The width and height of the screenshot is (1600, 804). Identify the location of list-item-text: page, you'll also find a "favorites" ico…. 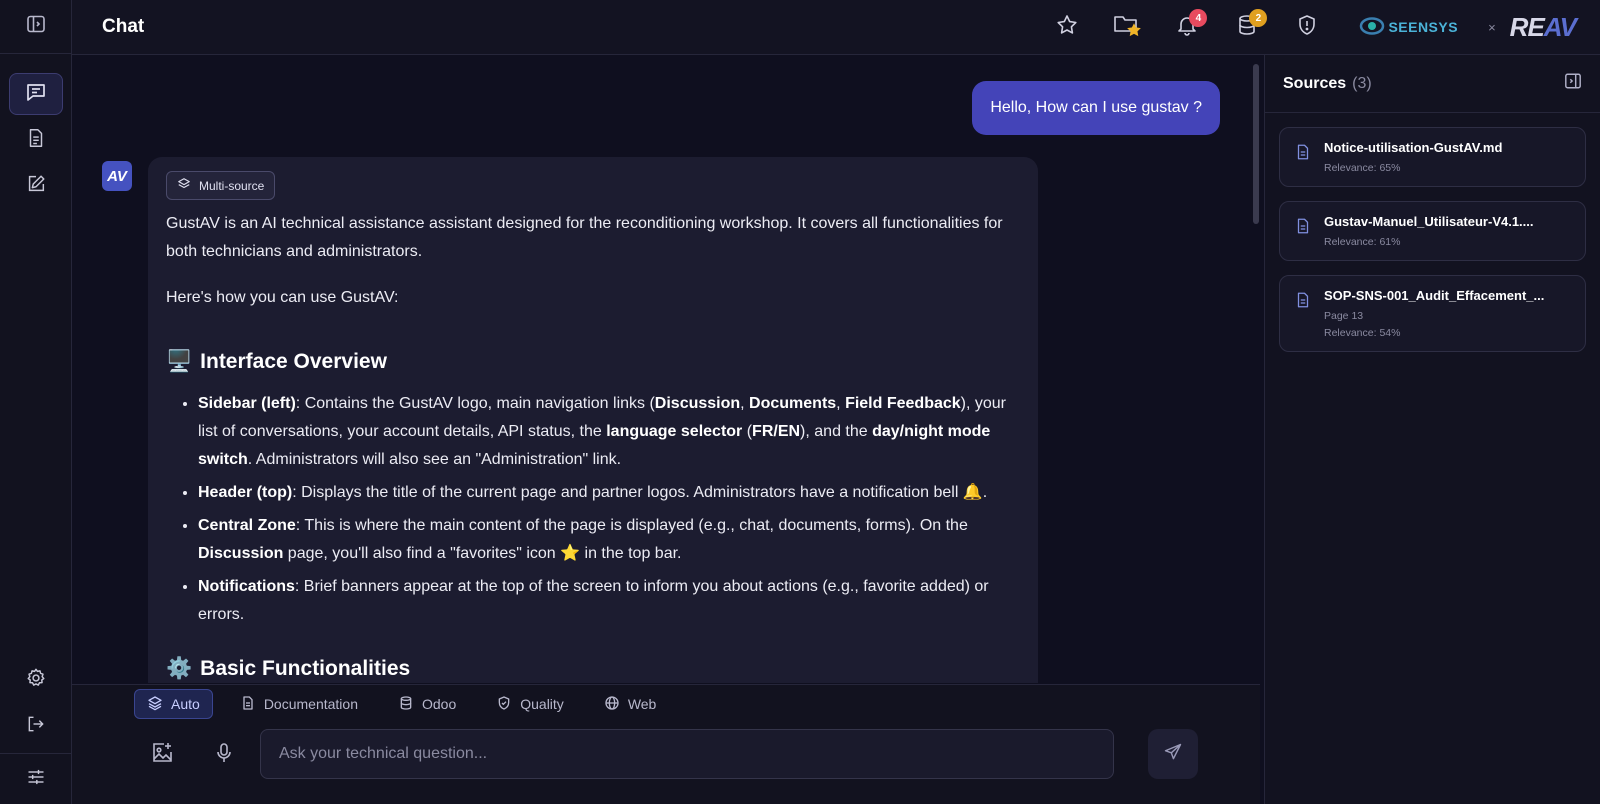
(482, 553).